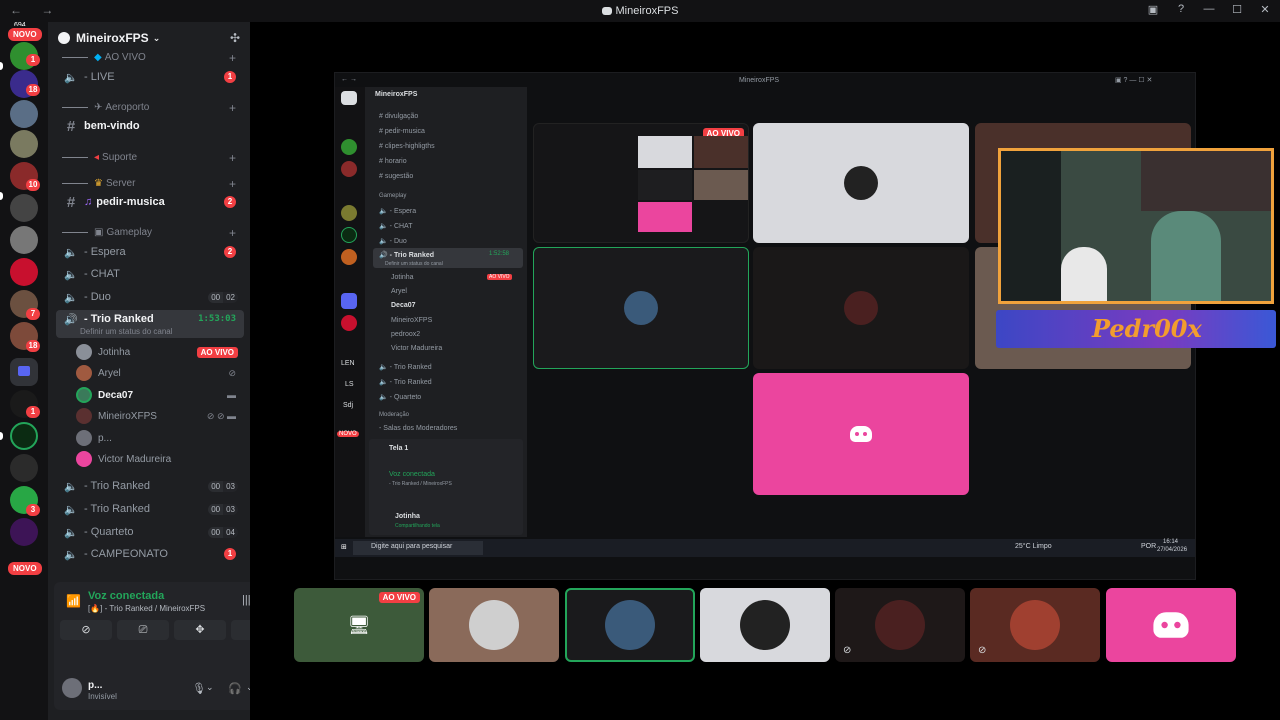 The height and width of the screenshot is (720, 1280). I want to click on nested-channel: # horario, so click(393, 161).